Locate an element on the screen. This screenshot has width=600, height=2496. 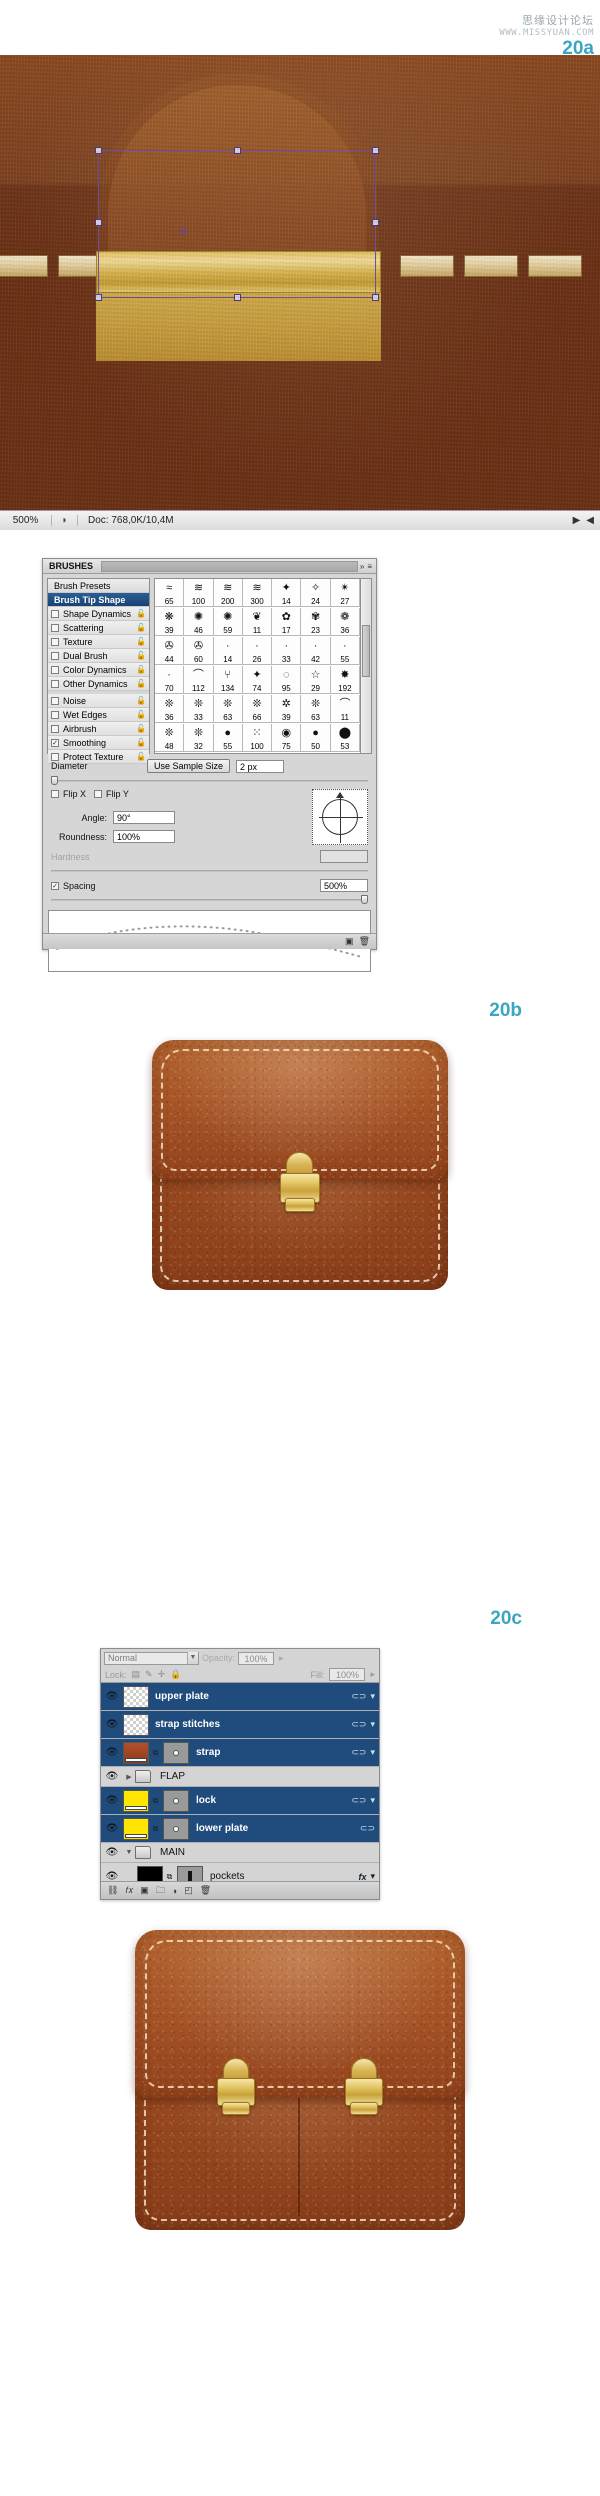
layer-group-flap: 👁 ▶ FLAP is located at coordinates (240, 1777).